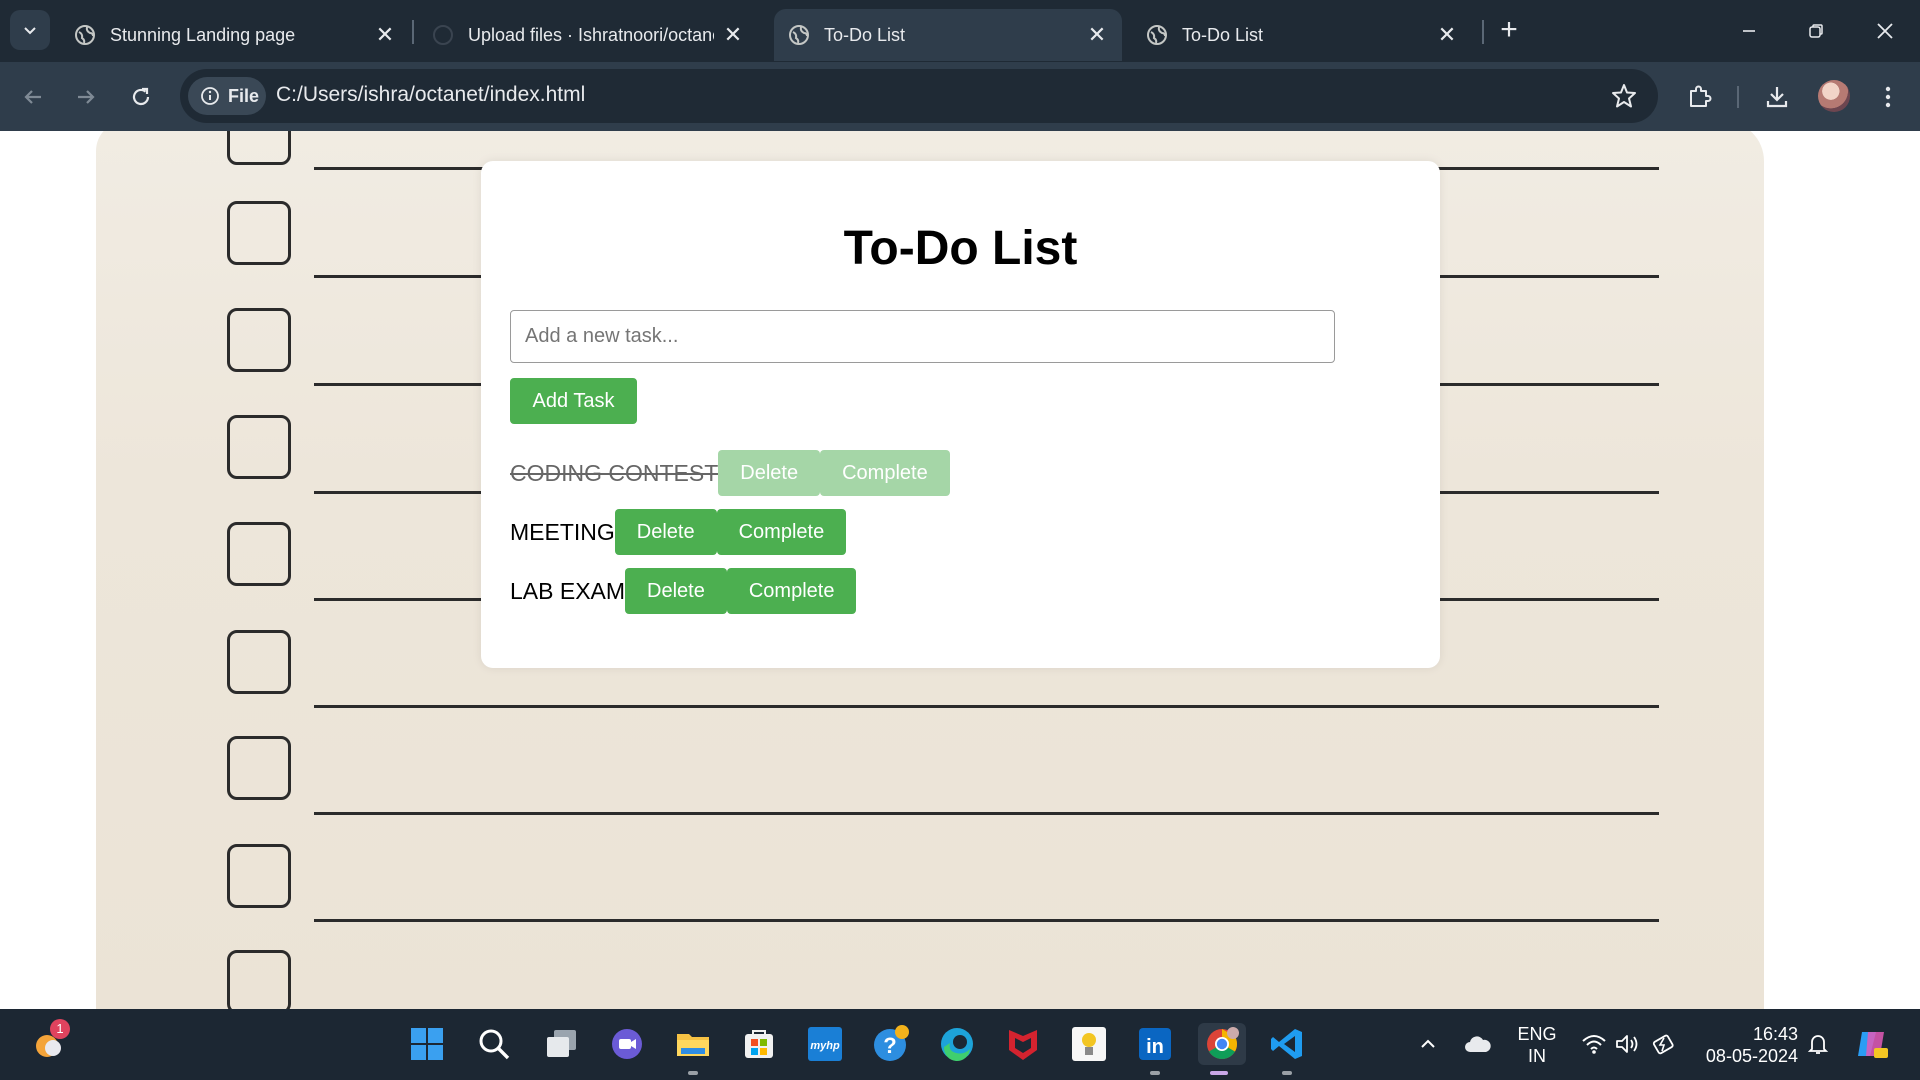 The width and height of the screenshot is (1920, 1080). I want to click on microsoft-store-button, so click(759, 1044).